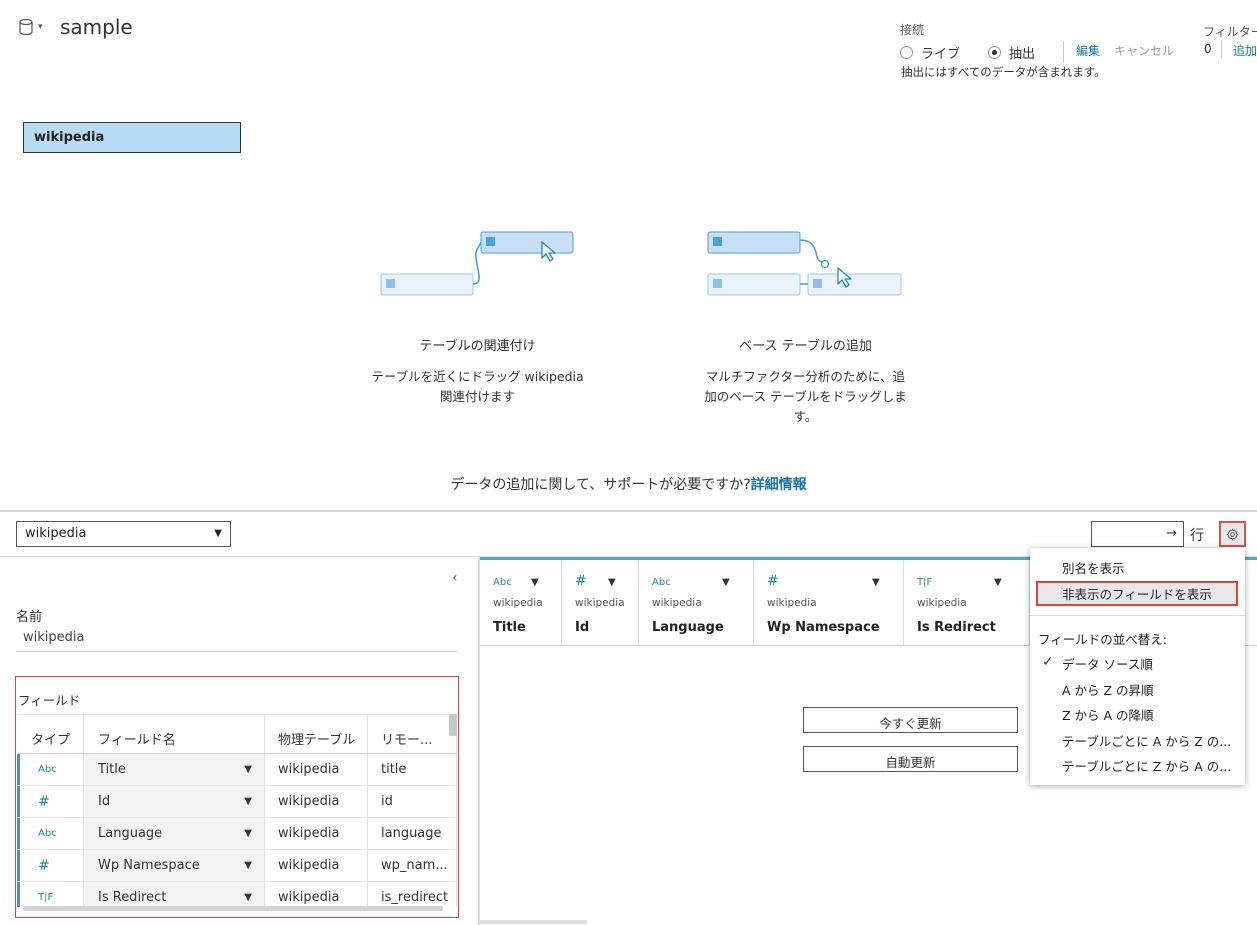 This screenshot has height=925, width=1257. What do you see at coordinates (956, 627) in the screenshot?
I see `column-name: Is Redirect` at bounding box center [956, 627].